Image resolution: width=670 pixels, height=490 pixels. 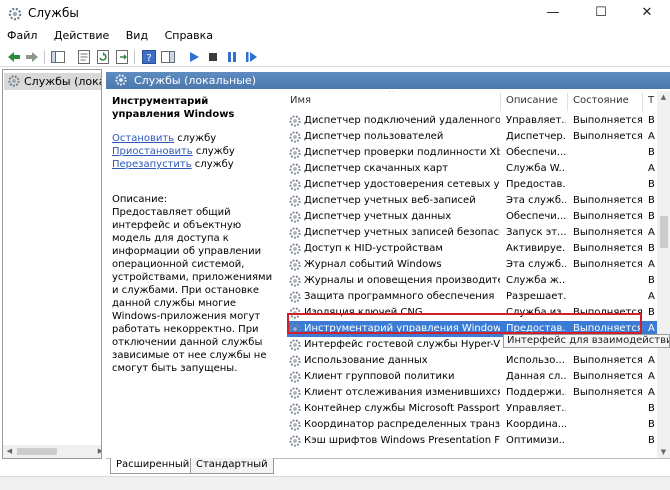 What do you see at coordinates (195, 80) in the screenshot?
I see `pane-header-title: Службы (локальные)` at bounding box center [195, 80].